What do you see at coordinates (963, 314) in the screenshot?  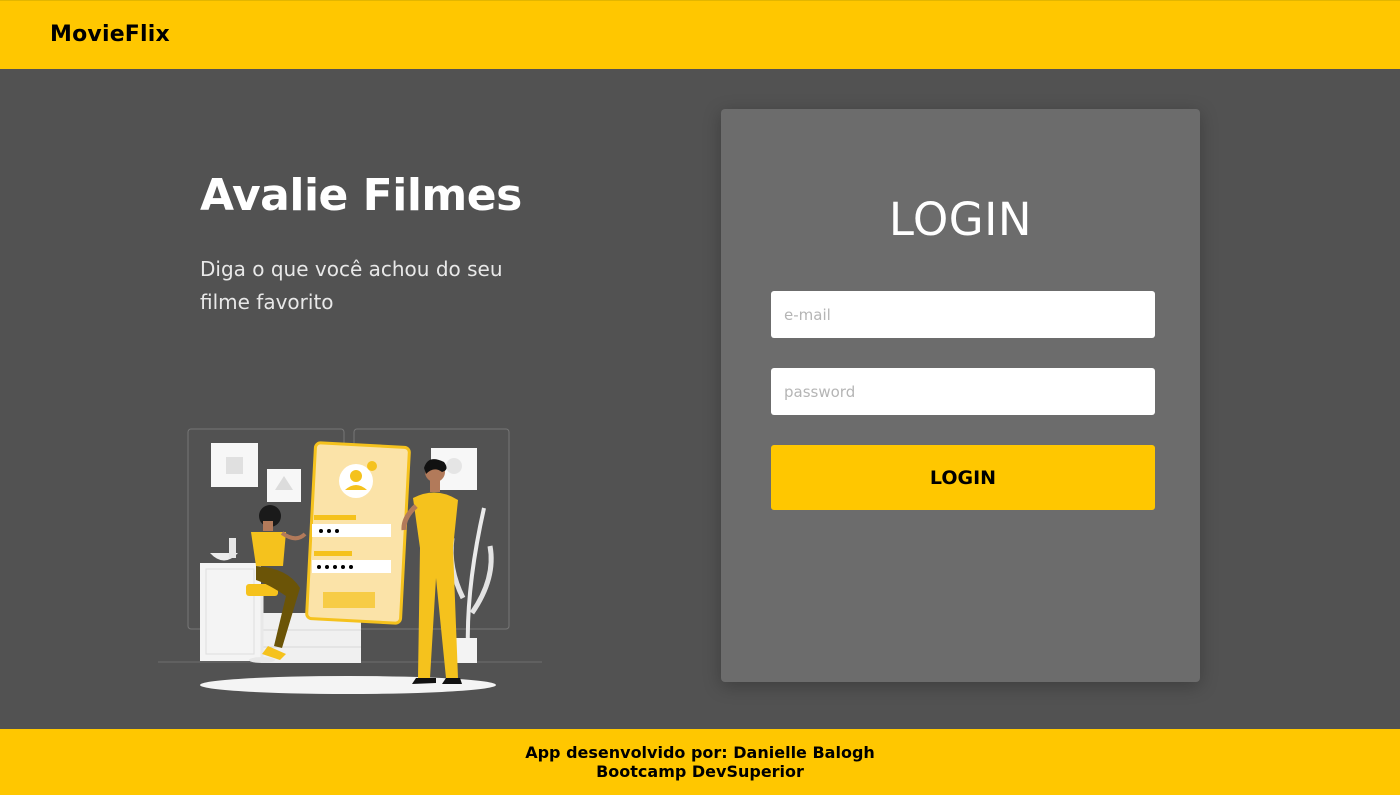 I see `email-input` at bounding box center [963, 314].